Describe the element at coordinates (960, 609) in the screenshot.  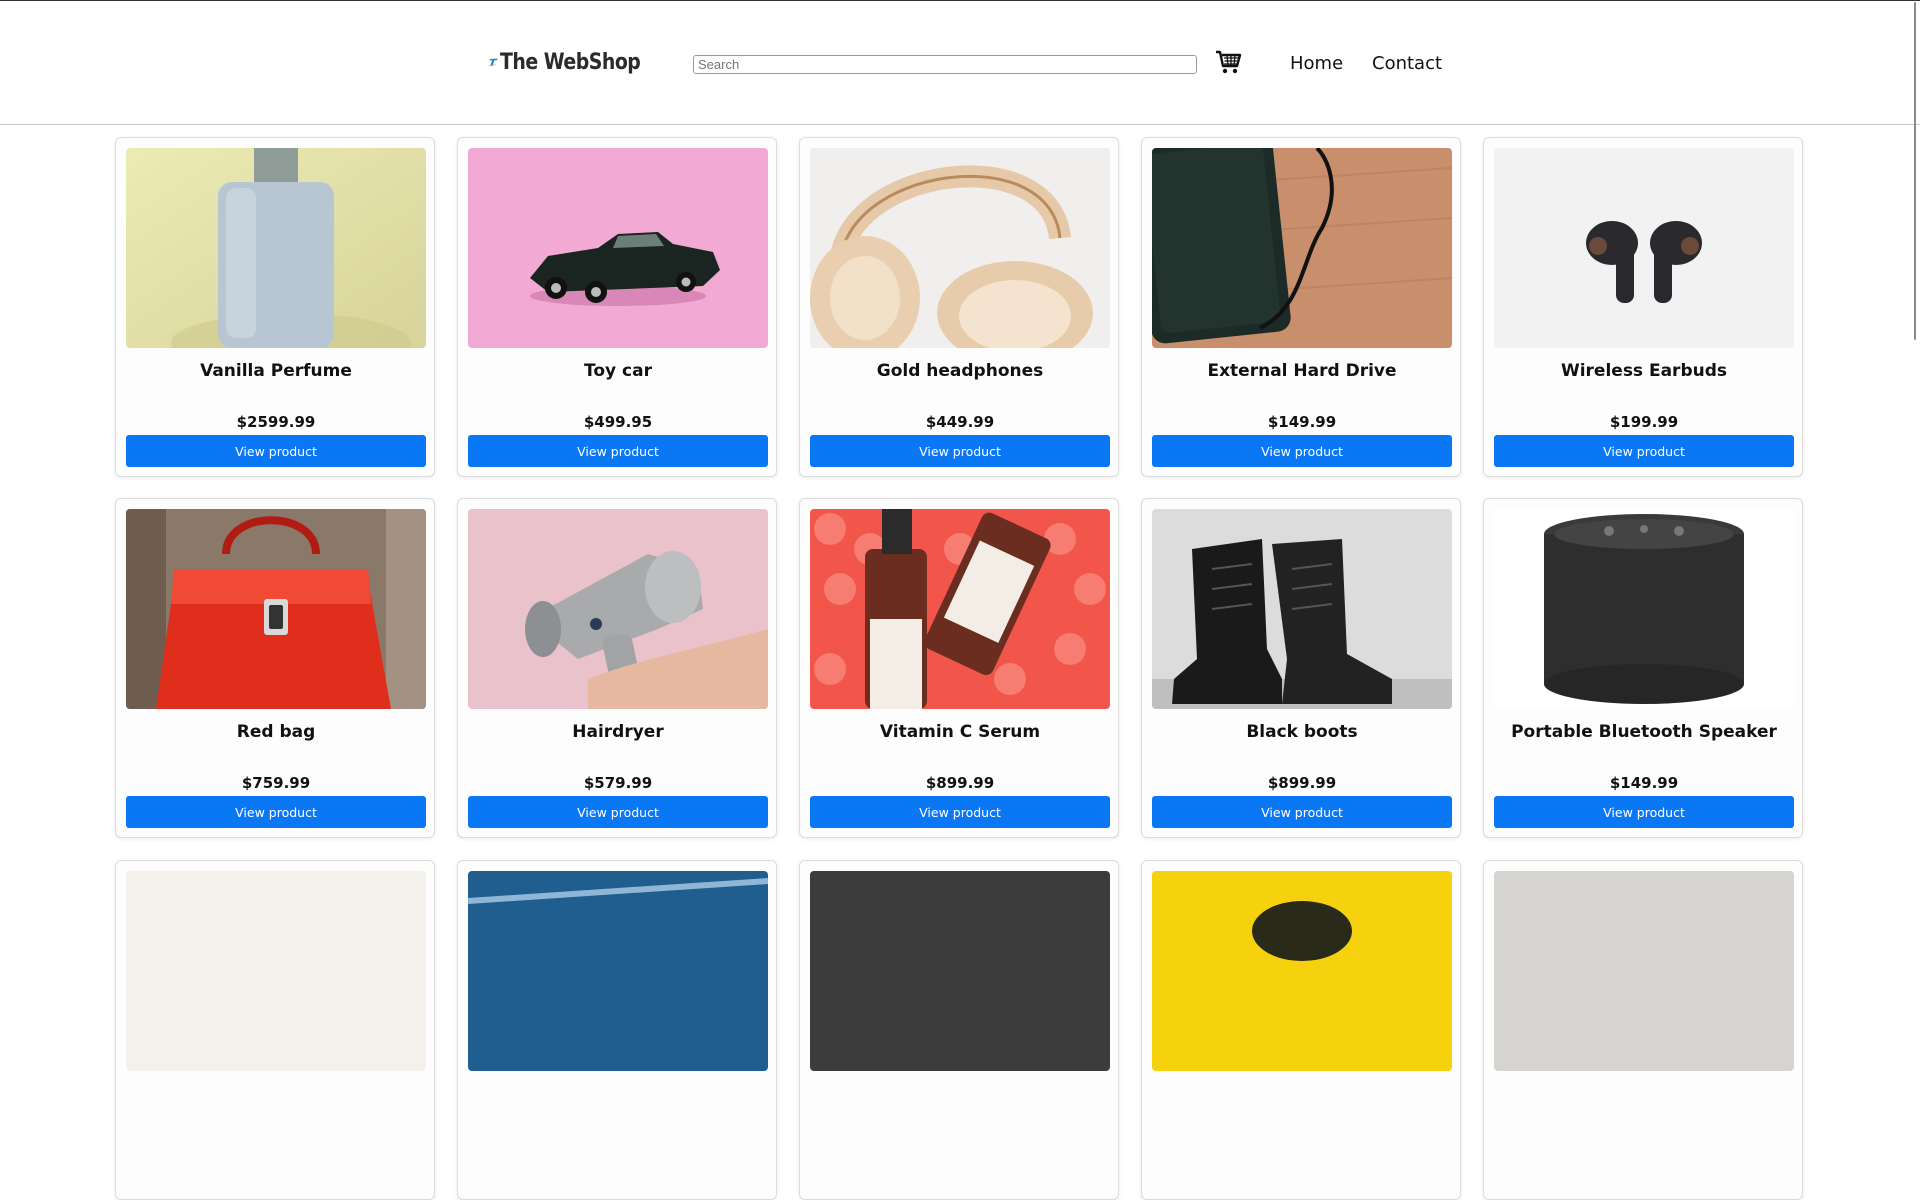
I see `vitamin-c-serum-image` at that location.